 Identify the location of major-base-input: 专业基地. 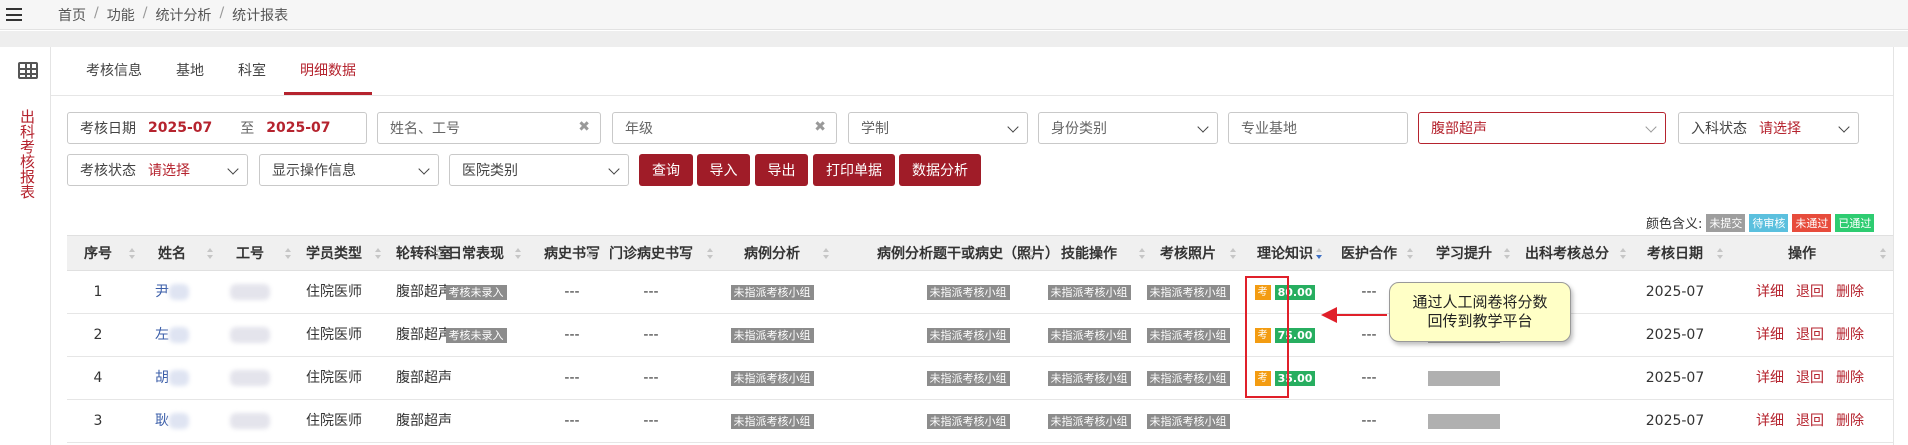
(1318, 128).